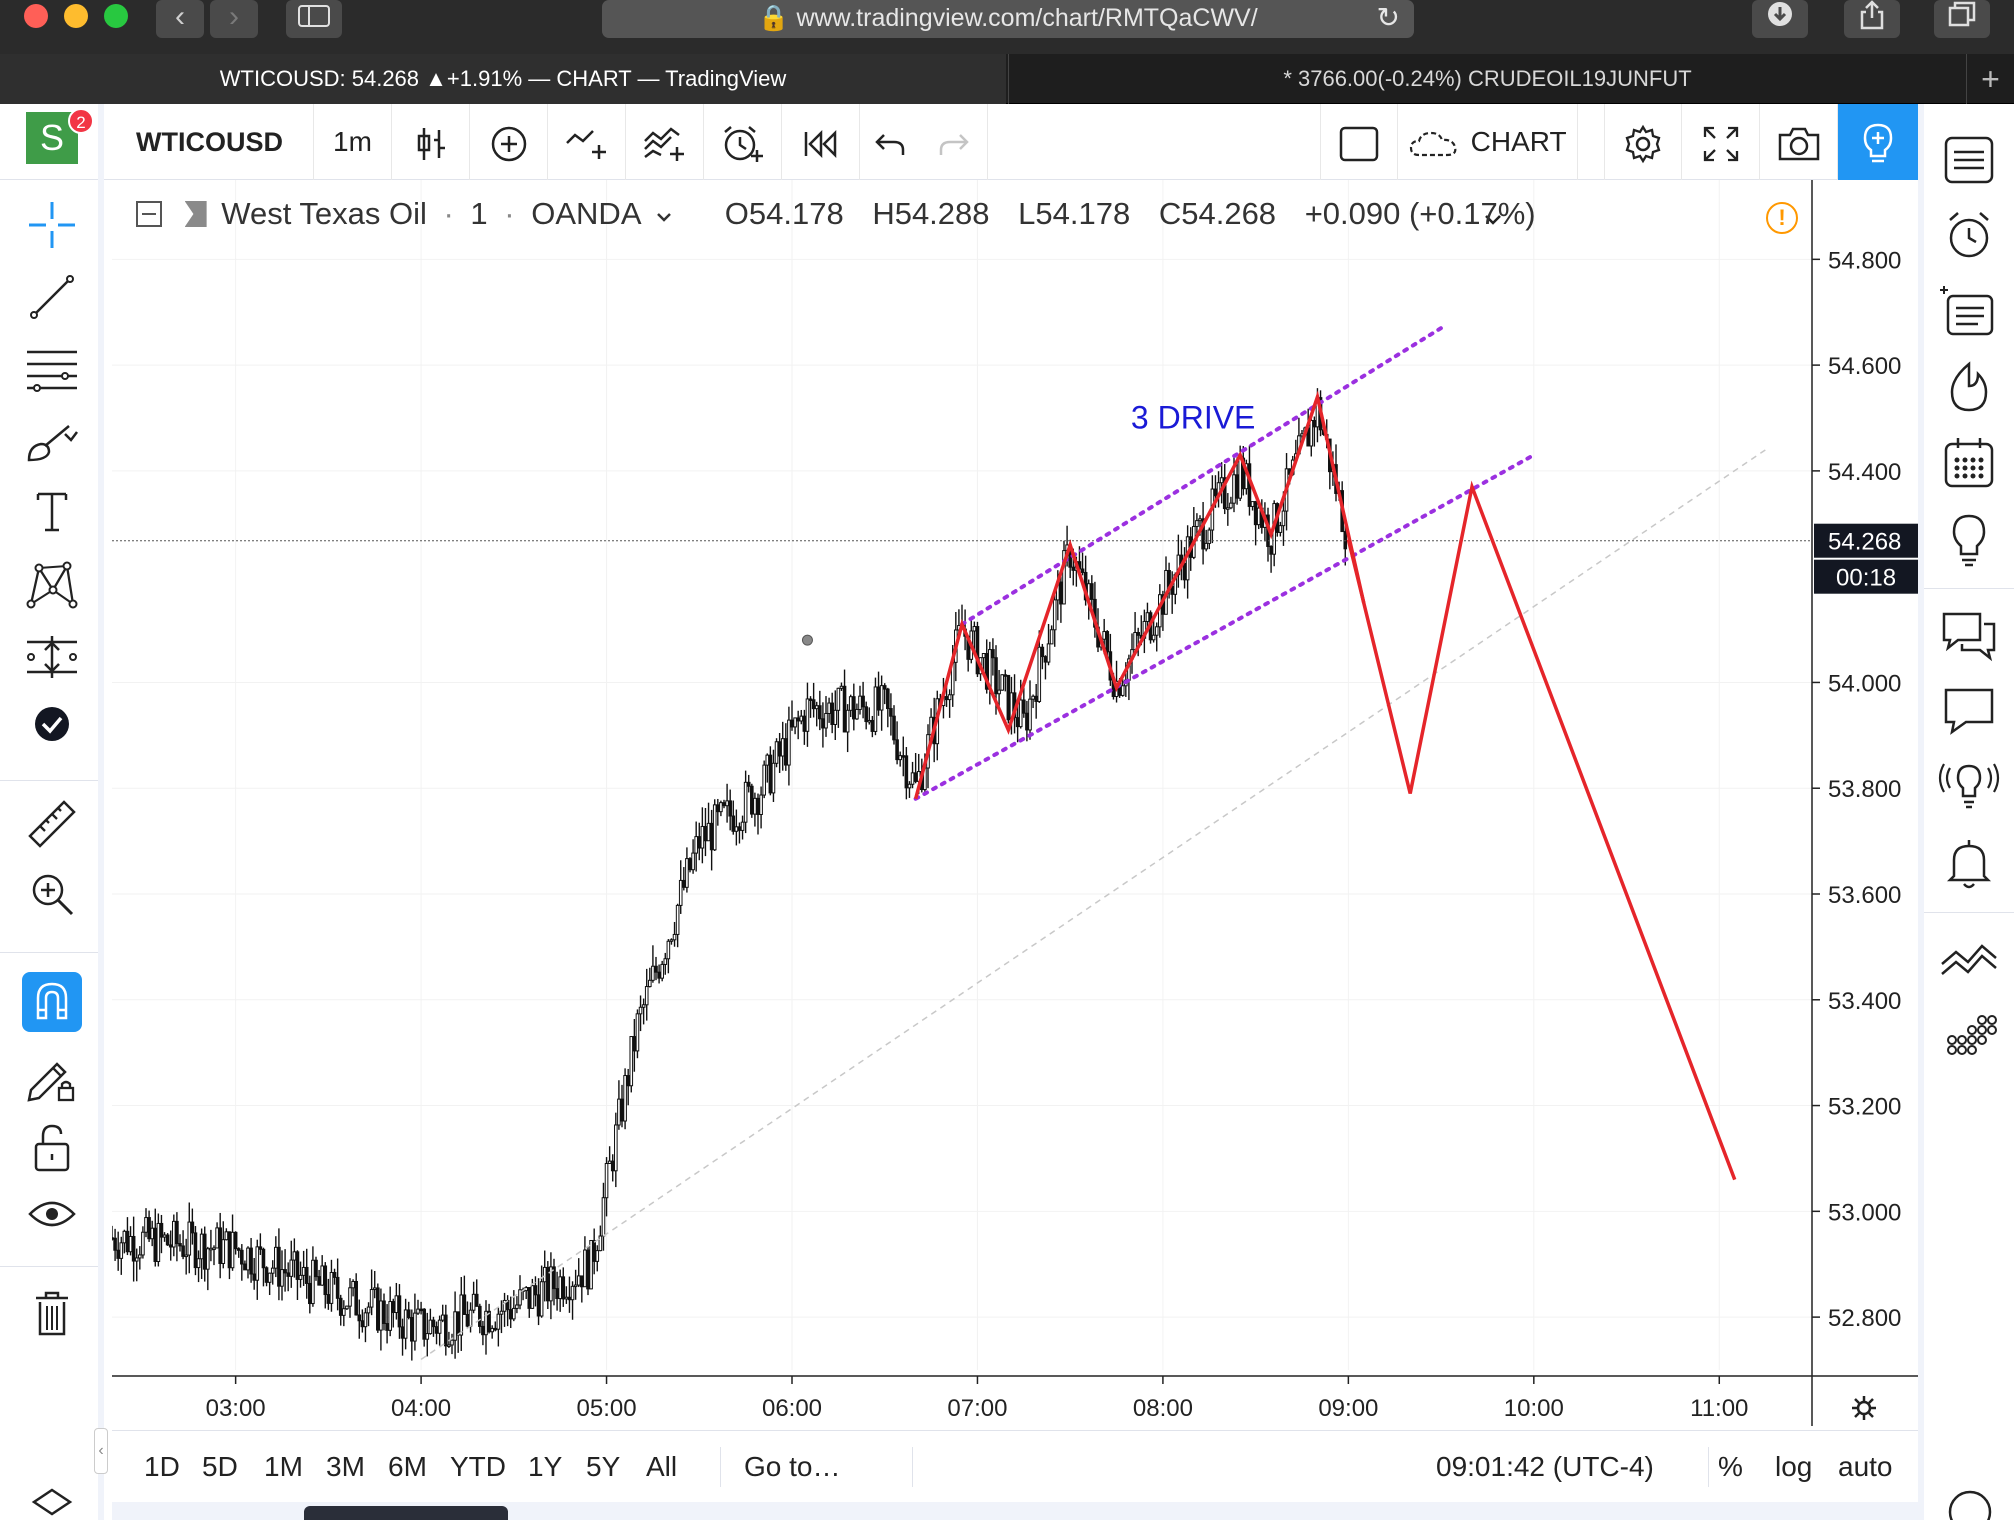 Image resolution: width=2014 pixels, height=1520 pixels. Describe the element at coordinates (1969, 863) in the screenshot. I see `notifications-button` at that location.